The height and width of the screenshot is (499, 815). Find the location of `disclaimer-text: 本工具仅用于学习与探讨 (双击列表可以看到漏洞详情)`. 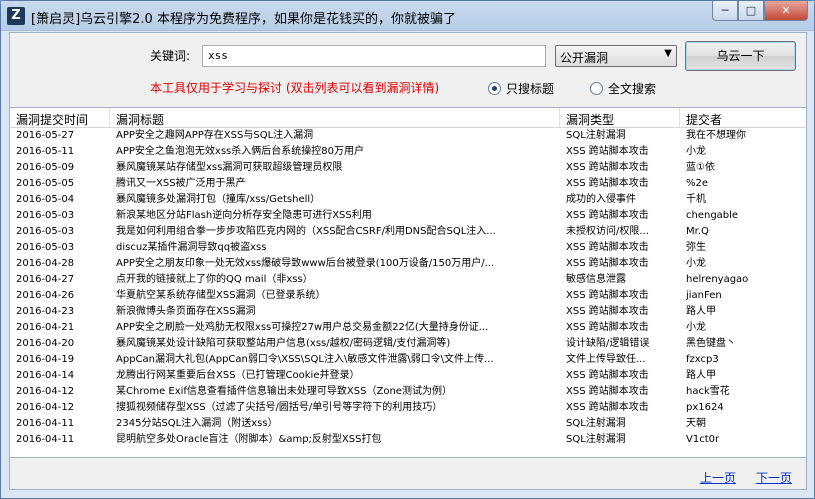

disclaimer-text: 本工具仅用于学习与探讨 (双击列表可以看到漏洞详情) is located at coordinates (295, 88).